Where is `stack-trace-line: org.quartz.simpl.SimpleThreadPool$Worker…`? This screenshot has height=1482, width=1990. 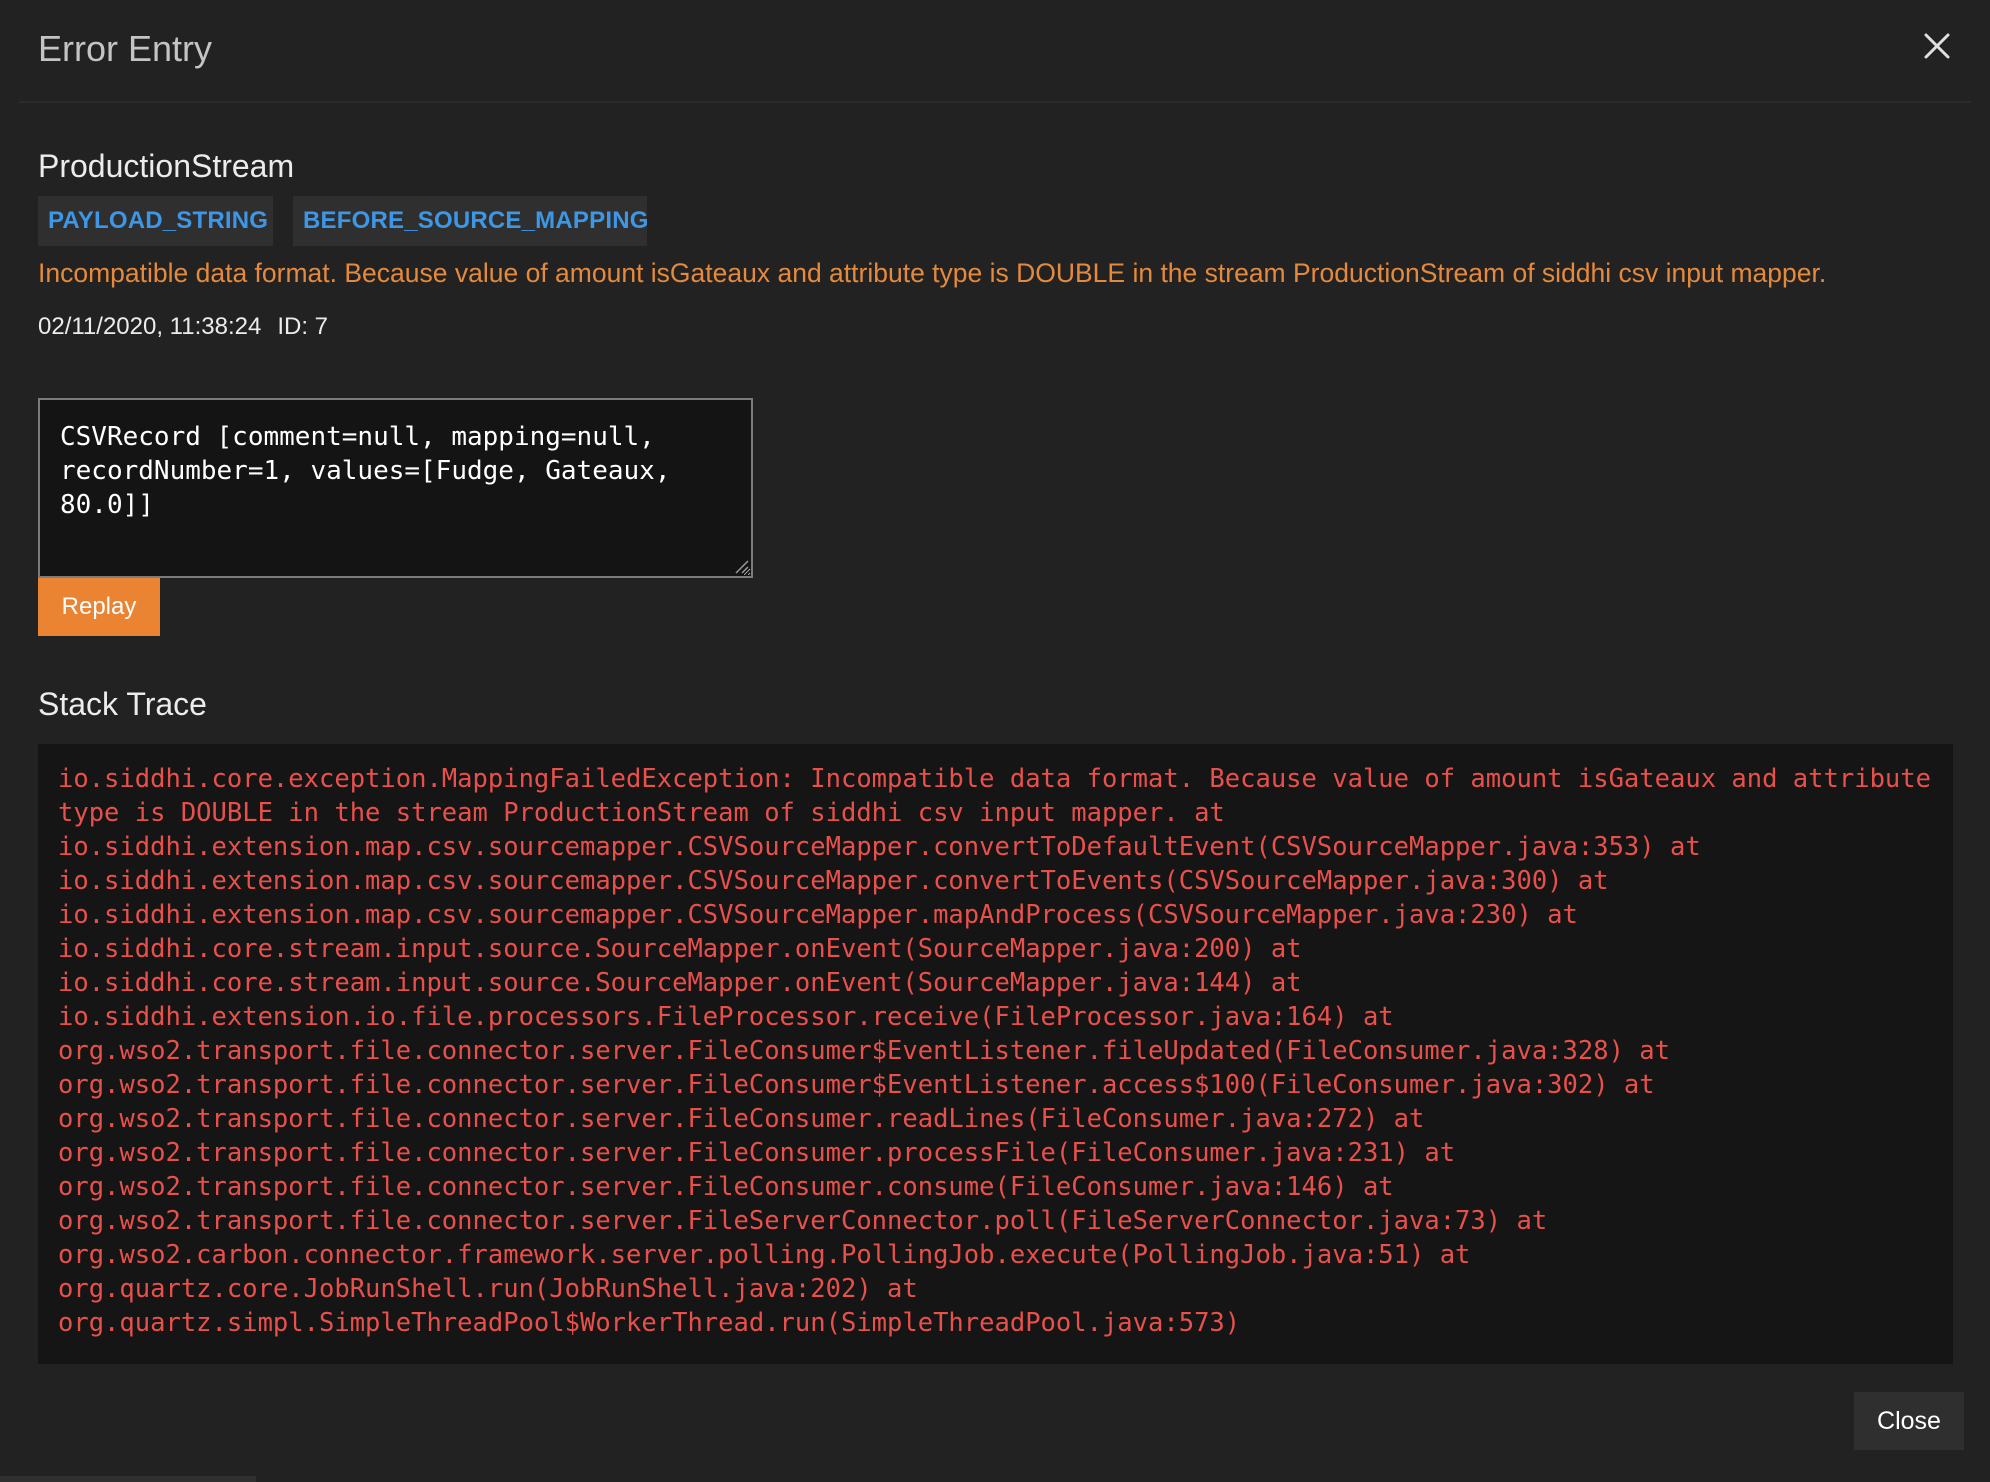
stack-trace-line: org.quartz.simpl.SimpleThreadPool$Worker… is located at coordinates (649, 1323).